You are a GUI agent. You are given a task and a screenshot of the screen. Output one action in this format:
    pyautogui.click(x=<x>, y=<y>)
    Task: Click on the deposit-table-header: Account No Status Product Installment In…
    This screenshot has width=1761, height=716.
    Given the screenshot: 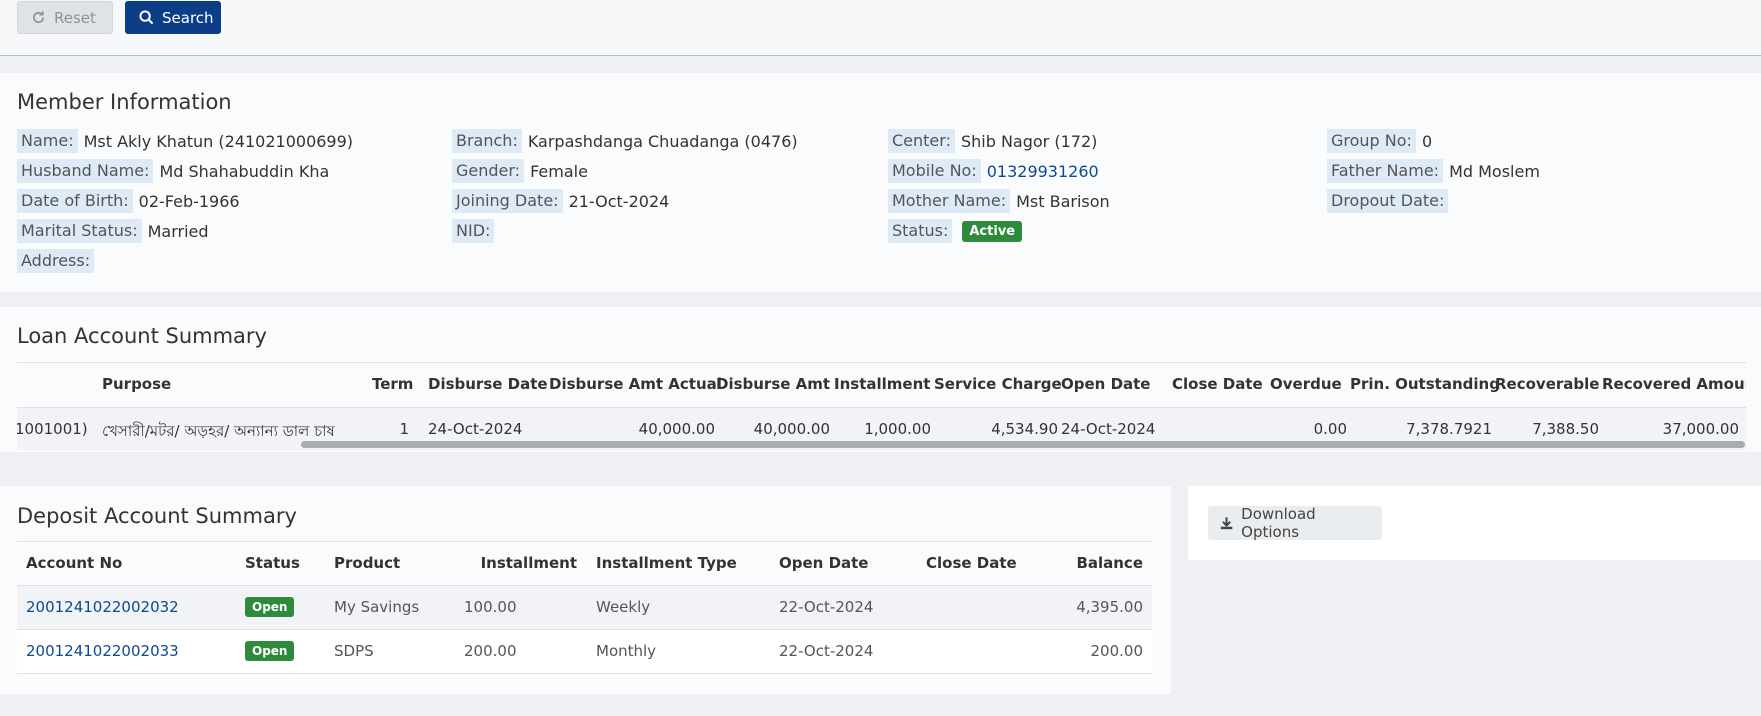 What is the action you would take?
    pyautogui.click(x=584, y=564)
    